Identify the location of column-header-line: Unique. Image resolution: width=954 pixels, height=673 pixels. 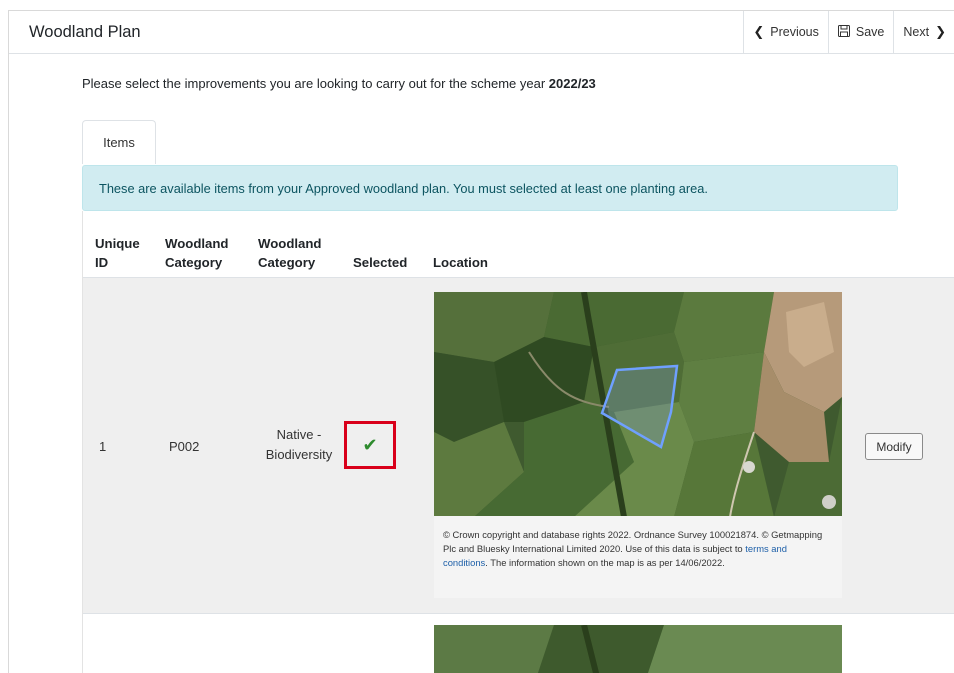
(117, 243).